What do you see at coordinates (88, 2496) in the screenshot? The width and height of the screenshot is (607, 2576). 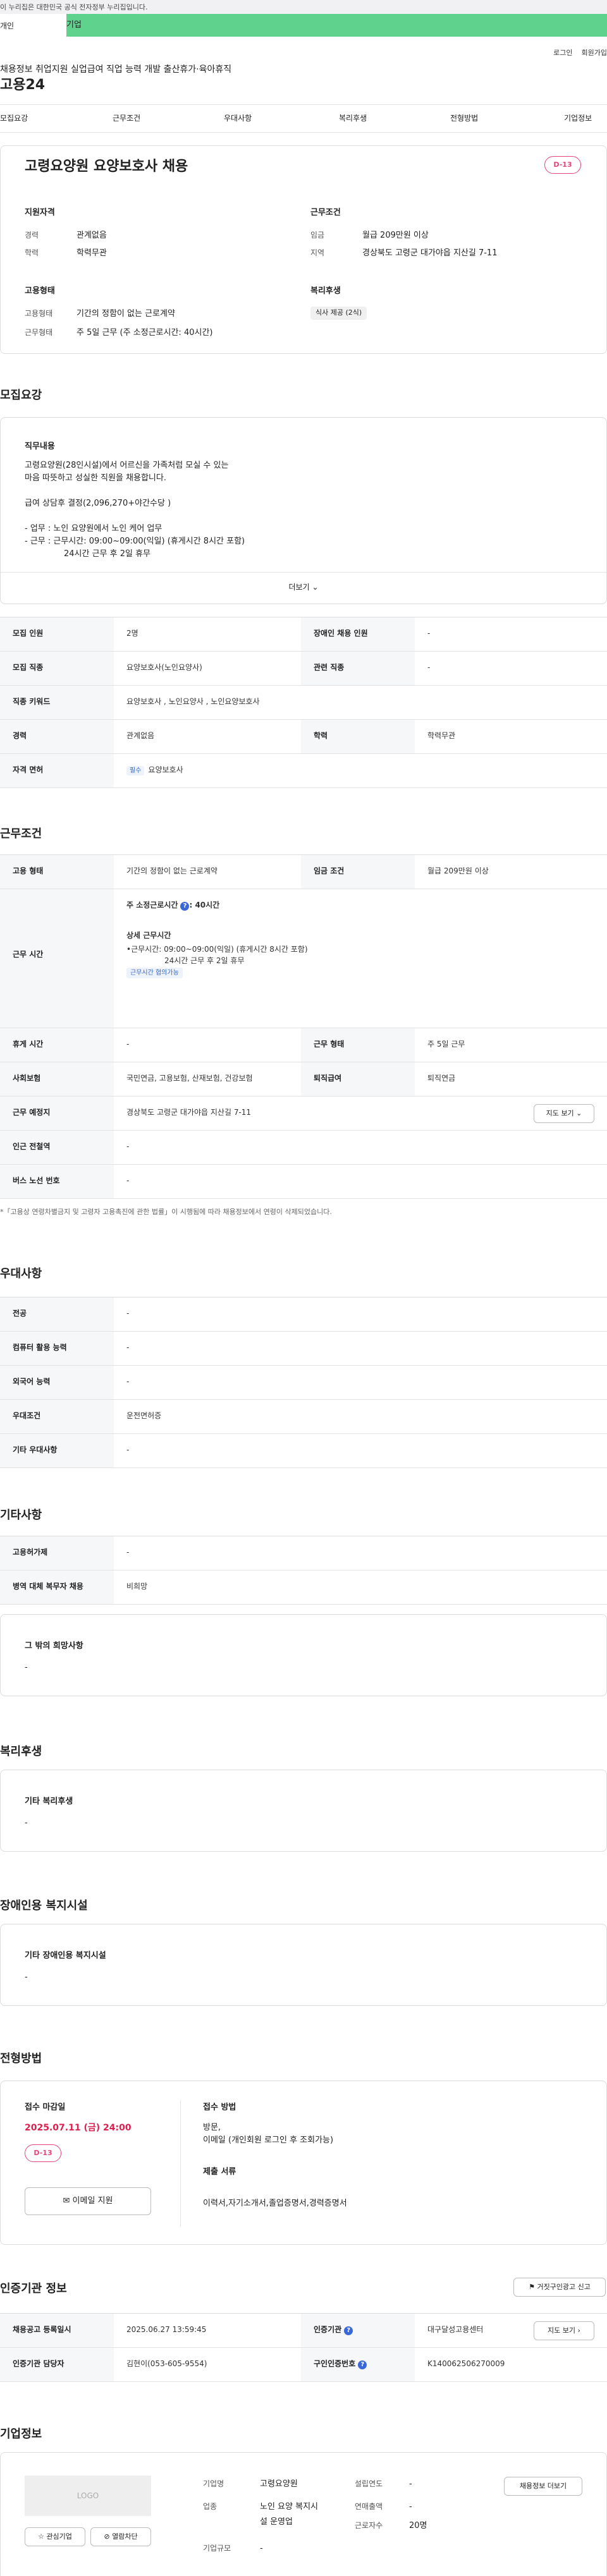 I see `company-logo: LOGO` at bounding box center [88, 2496].